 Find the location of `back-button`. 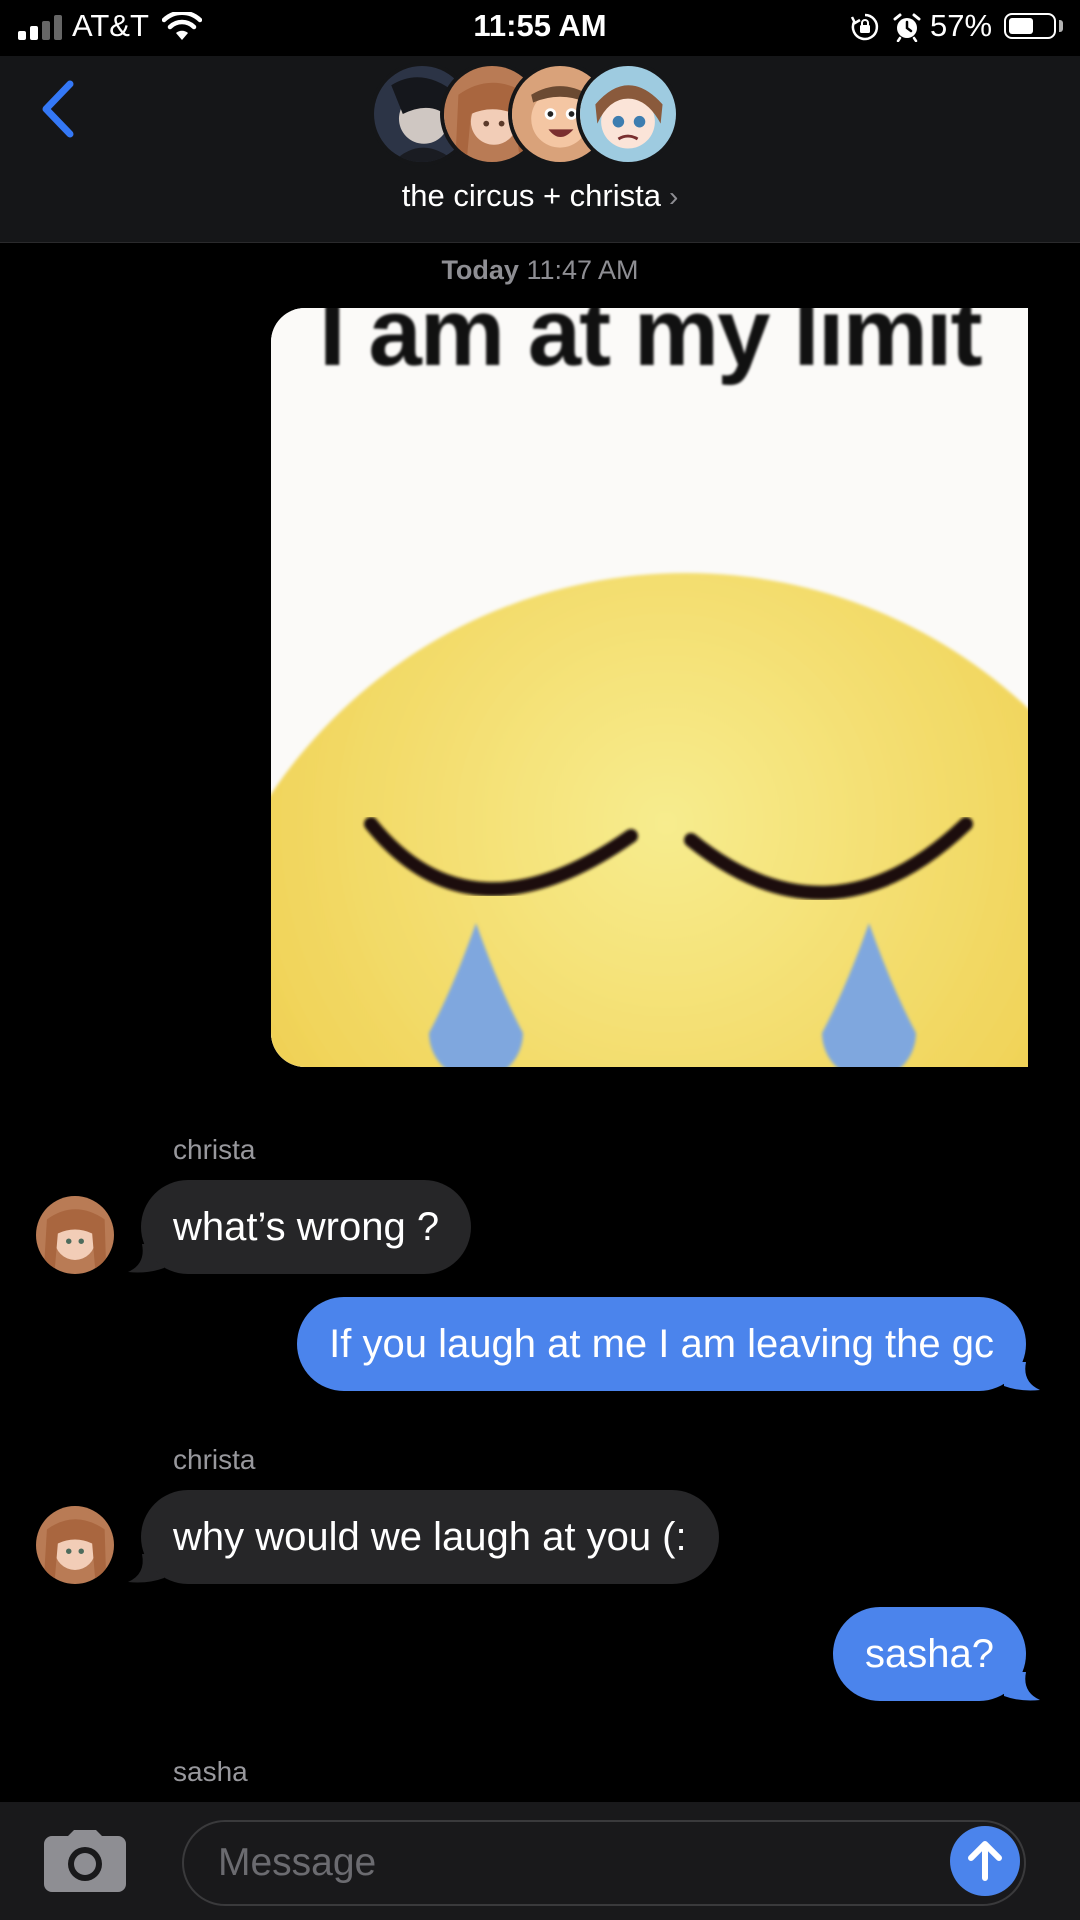

back-button is located at coordinates (59, 109).